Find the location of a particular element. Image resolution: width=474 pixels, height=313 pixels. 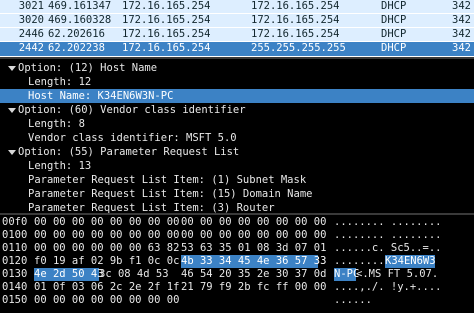

tree-item-option-parameter-request-list: Option: (55) Parameter Request List is located at coordinates (237, 152).